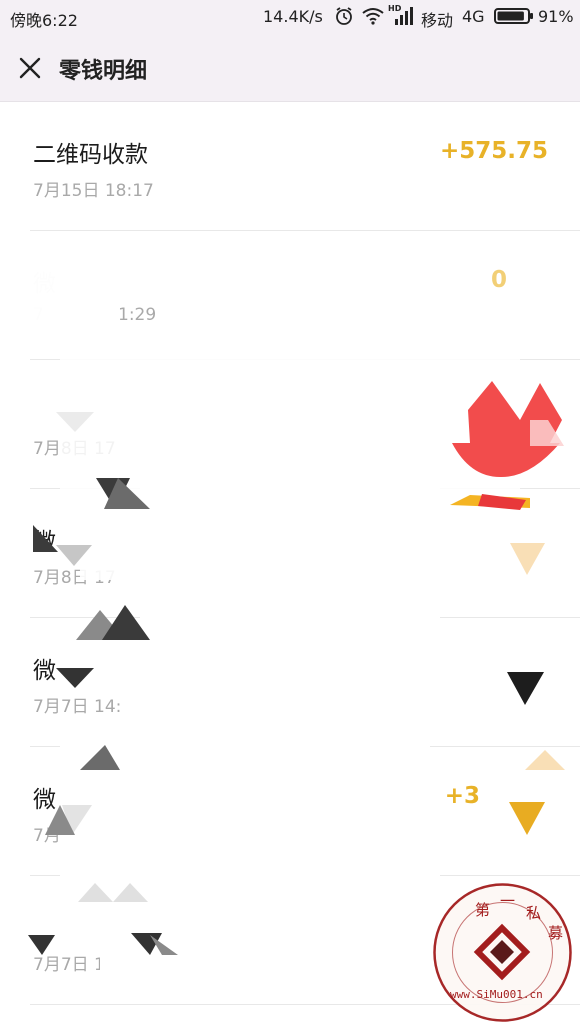 This screenshot has height=1031, width=580. Describe the element at coordinates (533, 913) in the screenshot. I see `svg-text: 私` at that location.